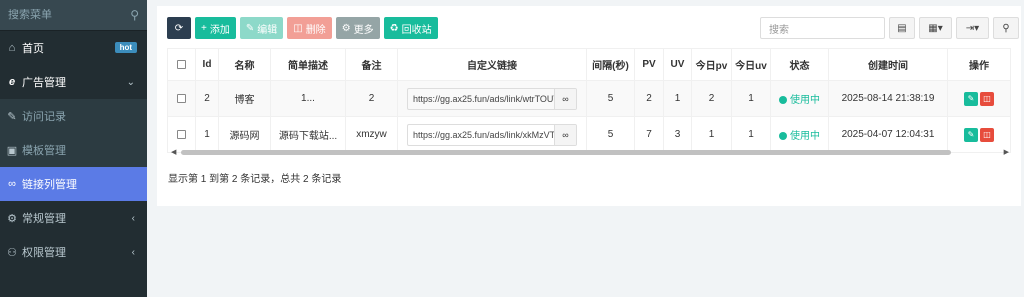 The height and width of the screenshot is (297, 1024). What do you see at coordinates (215, 28) in the screenshot?
I see `add-button: + 添加` at bounding box center [215, 28].